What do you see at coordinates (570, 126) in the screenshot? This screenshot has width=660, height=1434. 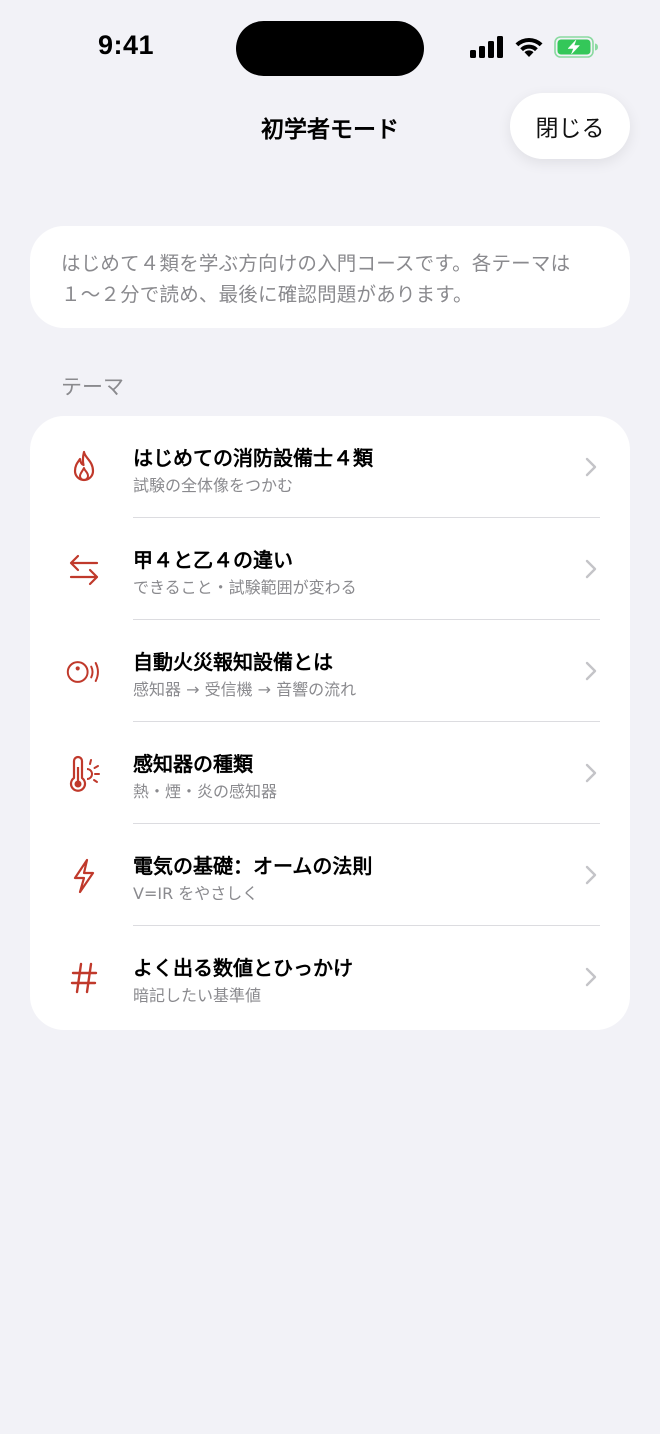 I see `close-button: 閉じる` at bounding box center [570, 126].